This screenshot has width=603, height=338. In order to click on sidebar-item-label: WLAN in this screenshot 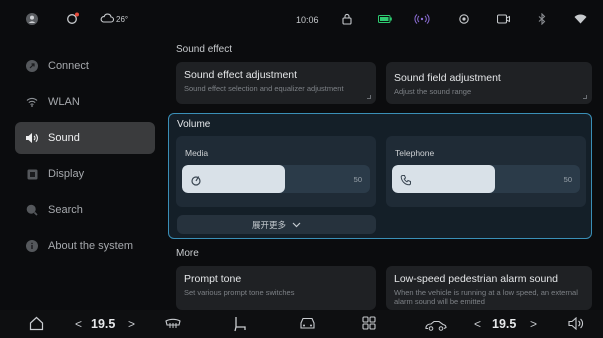, I will do `click(64, 102)`.